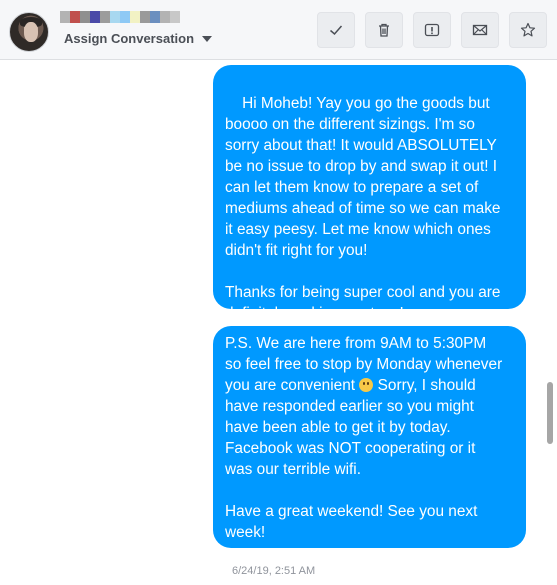 The height and width of the screenshot is (585, 557). Describe the element at coordinates (550, 413) in the screenshot. I see `scrollbar` at that location.